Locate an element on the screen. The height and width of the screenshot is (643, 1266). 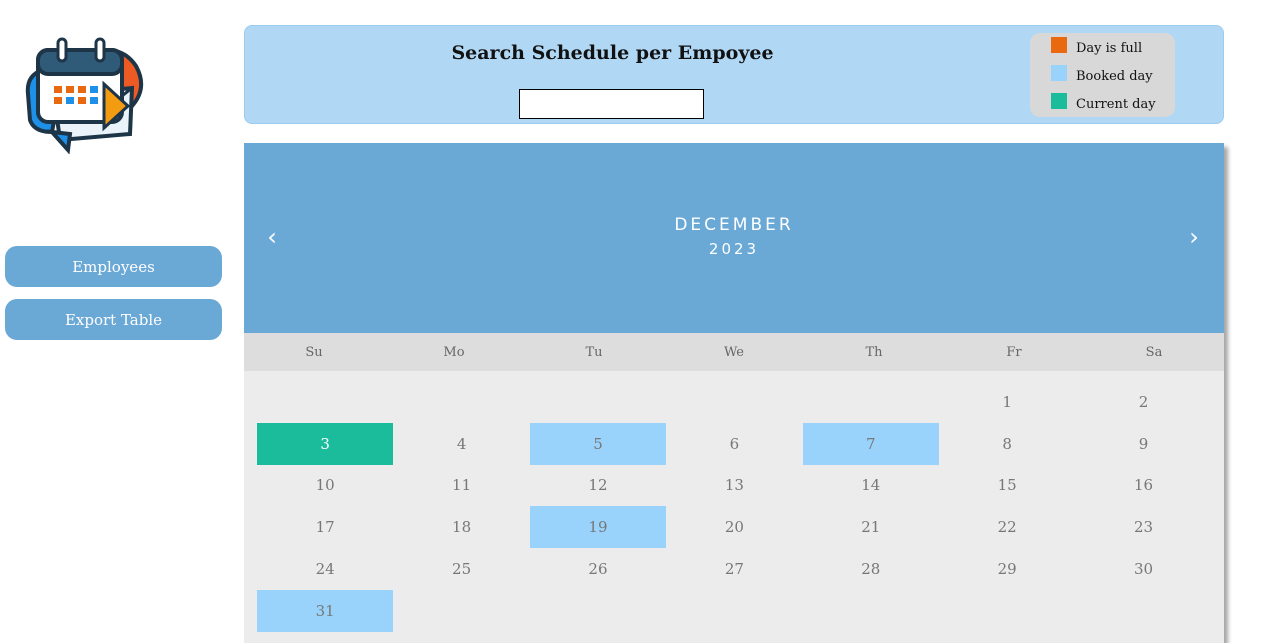
weekday-label: We is located at coordinates (734, 352).